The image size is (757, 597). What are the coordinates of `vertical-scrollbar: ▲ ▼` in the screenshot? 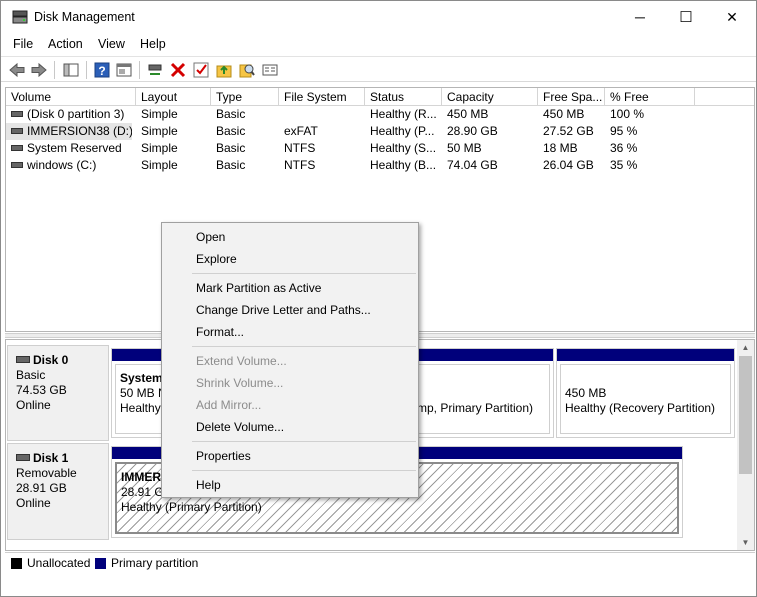 It's located at (745, 445).